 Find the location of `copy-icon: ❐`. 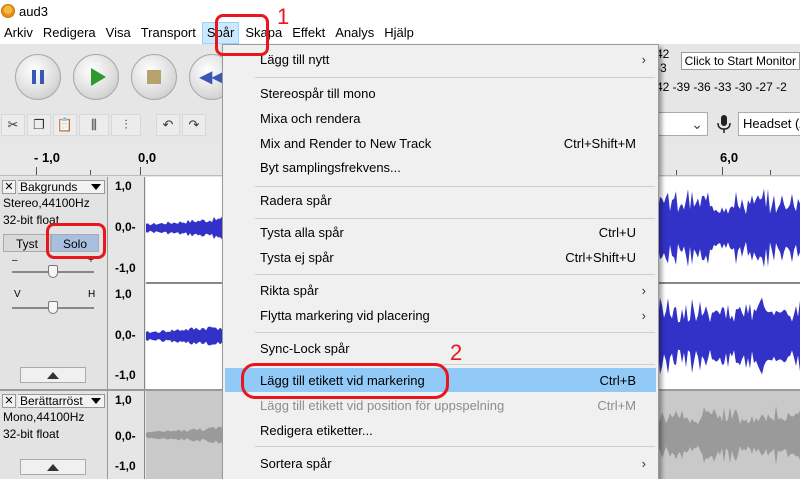

copy-icon: ❐ is located at coordinates (39, 125).